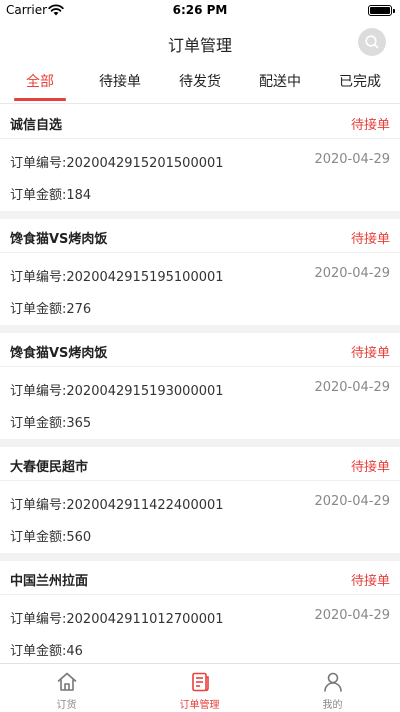 This screenshot has width=400, height=712. What do you see at coordinates (40, 99) in the screenshot?
I see `active-tab-indicator` at bounding box center [40, 99].